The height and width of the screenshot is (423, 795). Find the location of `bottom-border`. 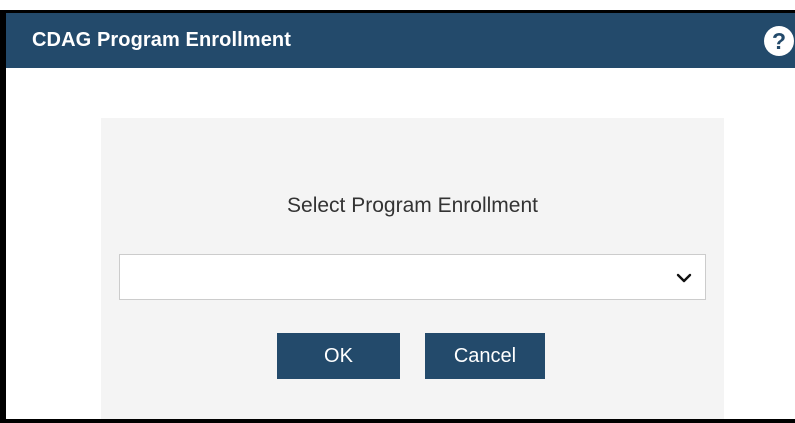

bottom-border is located at coordinates (397, 421).